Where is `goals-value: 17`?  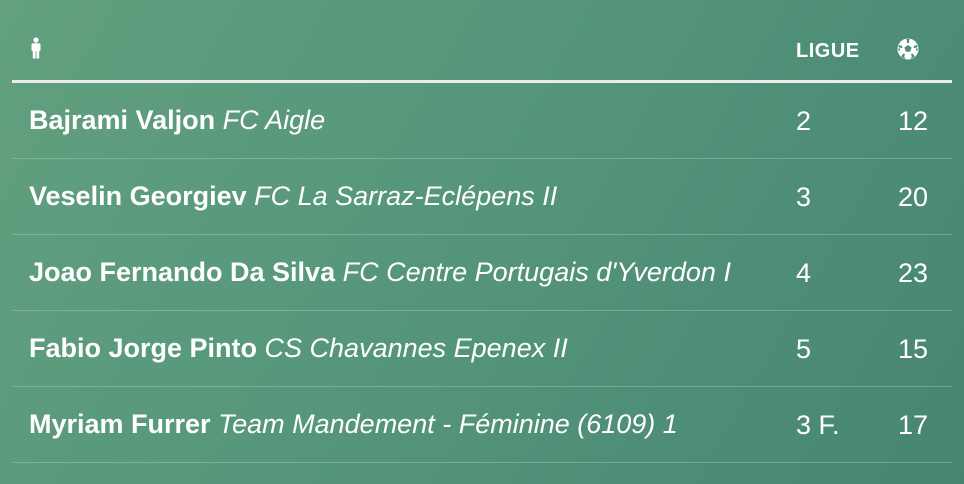
goals-value: 17 is located at coordinates (913, 425).